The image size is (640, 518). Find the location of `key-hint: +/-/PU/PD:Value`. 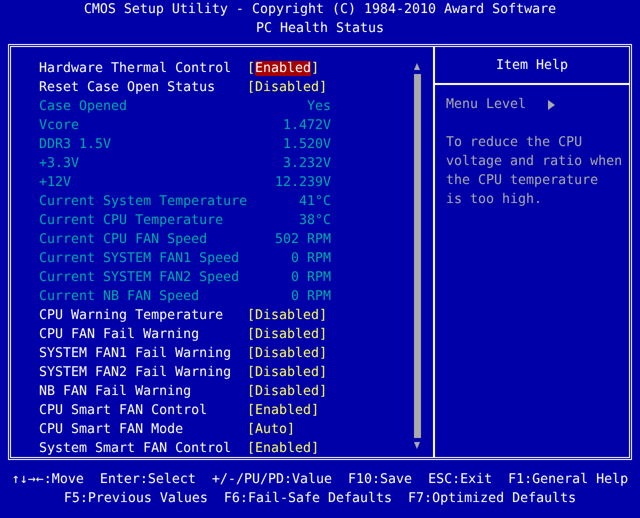

key-hint: +/-/PU/PD:Value is located at coordinates (272, 480).